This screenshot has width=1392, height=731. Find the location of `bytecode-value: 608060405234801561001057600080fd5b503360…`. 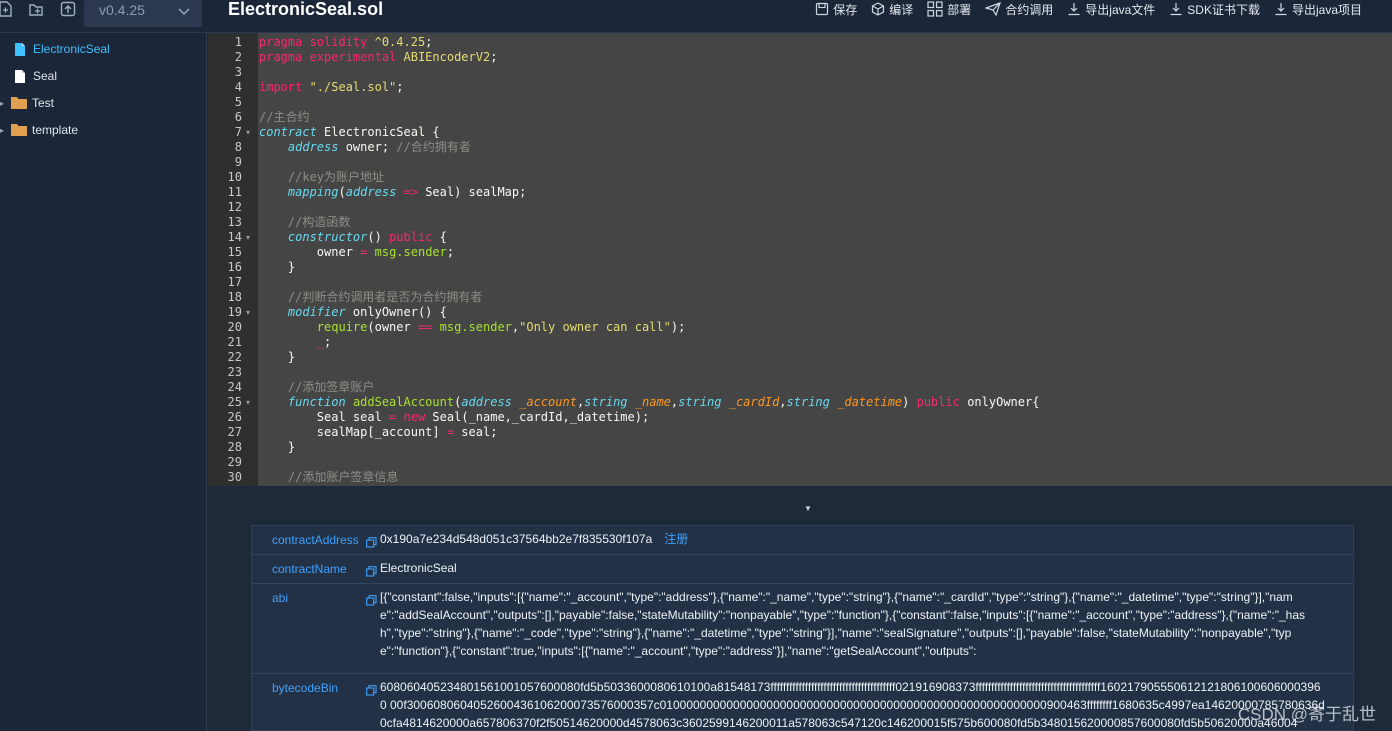

bytecode-value: 608060405234801561001057600080fd5b503360… is located at coordinates (852, 705).